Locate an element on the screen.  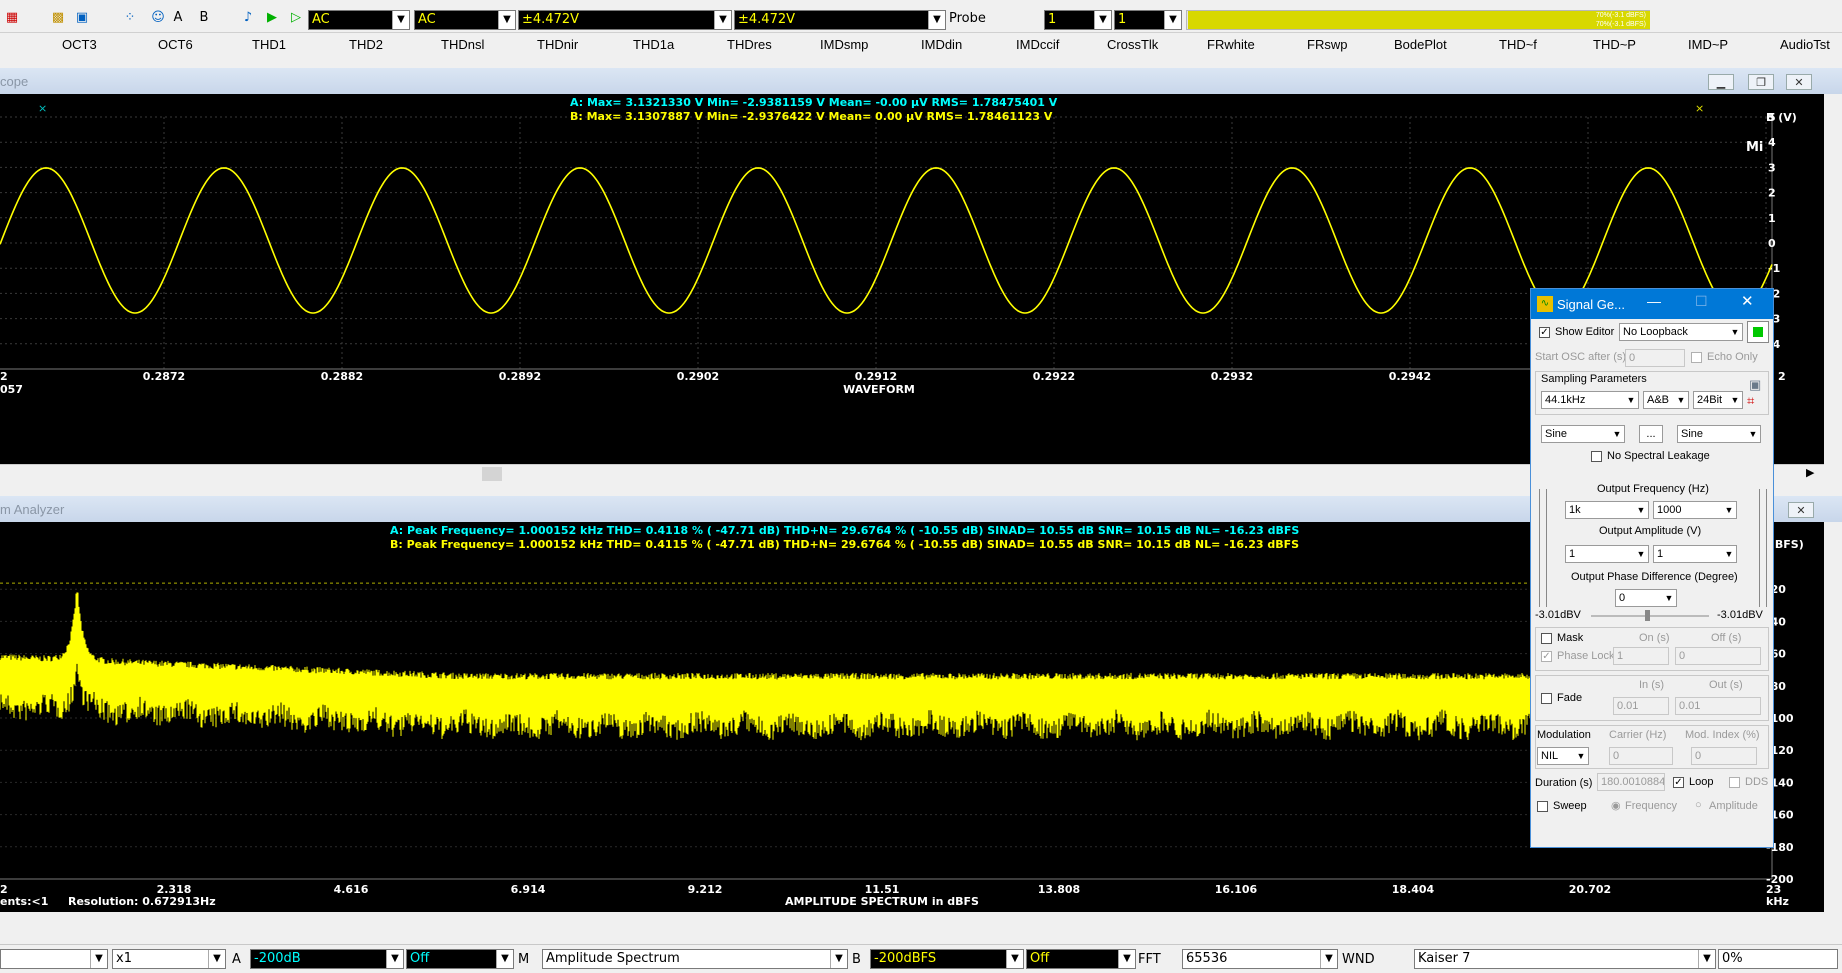
menu-item-thd1a: THD1a is located at coordinates (653, 44).